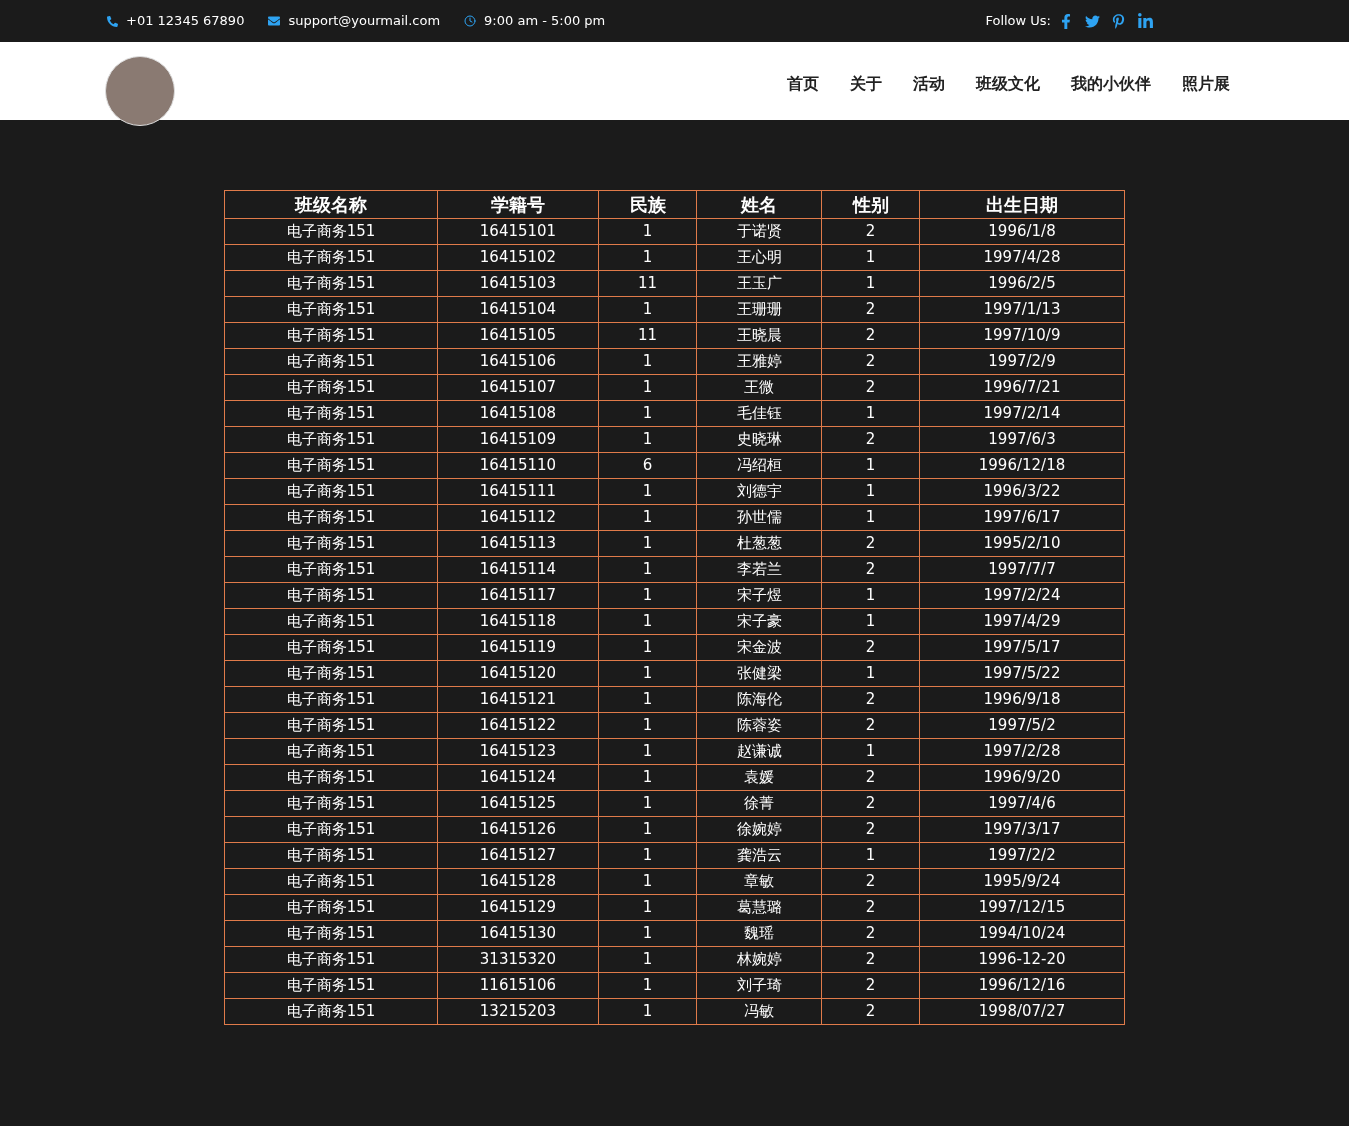 The width and height of the screenshot is (1349, 1126). Describe the element at coordinates (759, 777) in the screenshot. I see `table-cell: 袁媛` at that location.